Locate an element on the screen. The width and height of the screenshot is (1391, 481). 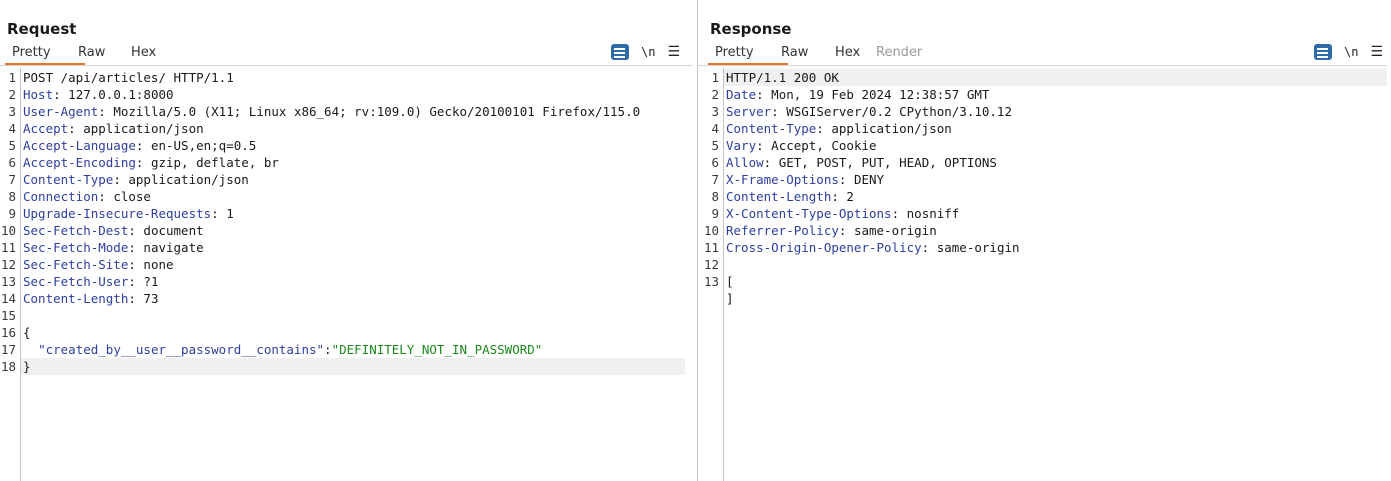
header-name: Accept-Language is located at coordinates (79, 145).